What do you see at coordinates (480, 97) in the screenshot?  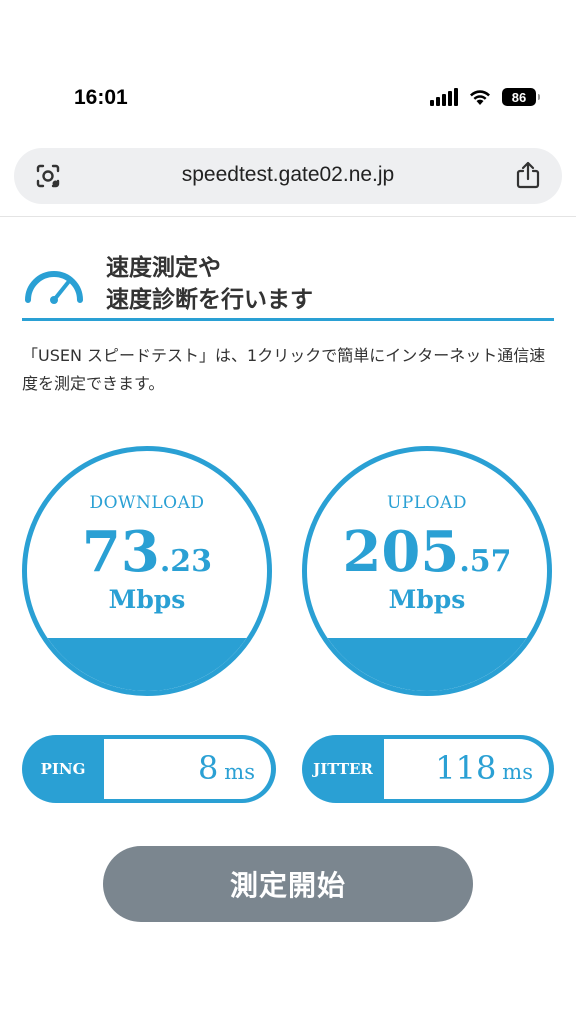 I see `wifi-icon` at bounding box center [480, 97].